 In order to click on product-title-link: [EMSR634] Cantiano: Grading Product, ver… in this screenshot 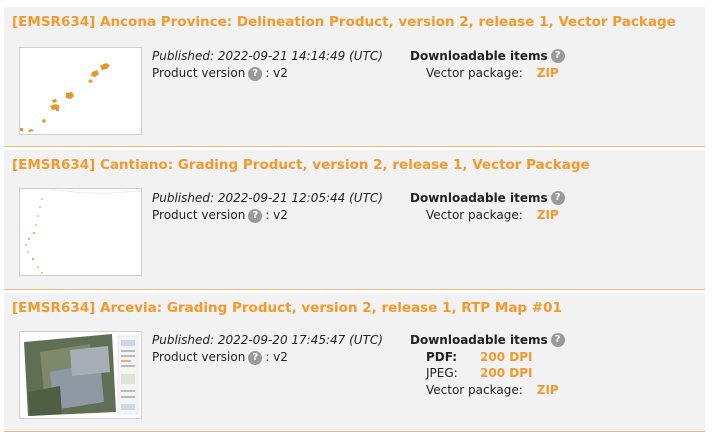, I will do `click(301, 165)`.